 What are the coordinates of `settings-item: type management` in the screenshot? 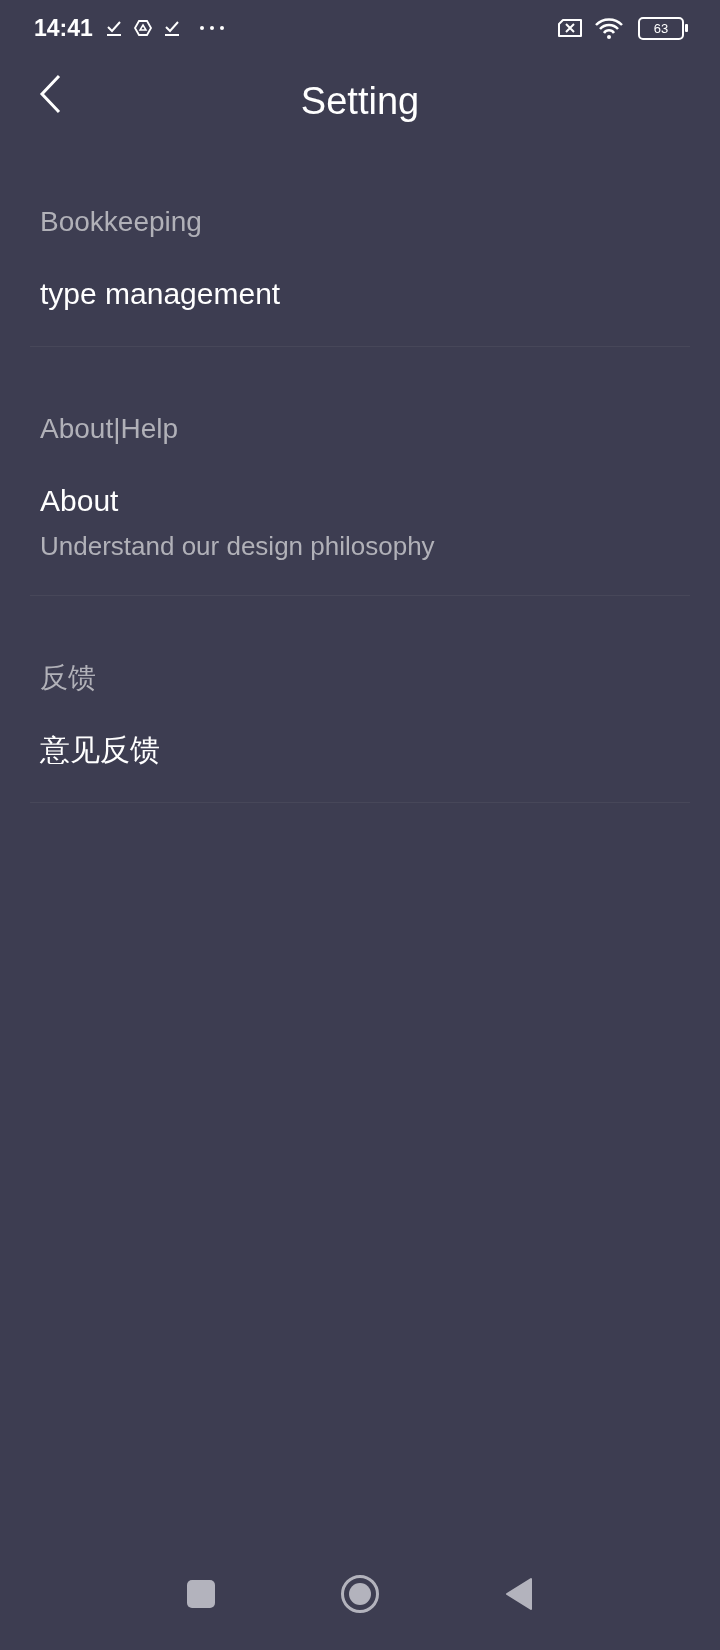 It's located at (360, 311).